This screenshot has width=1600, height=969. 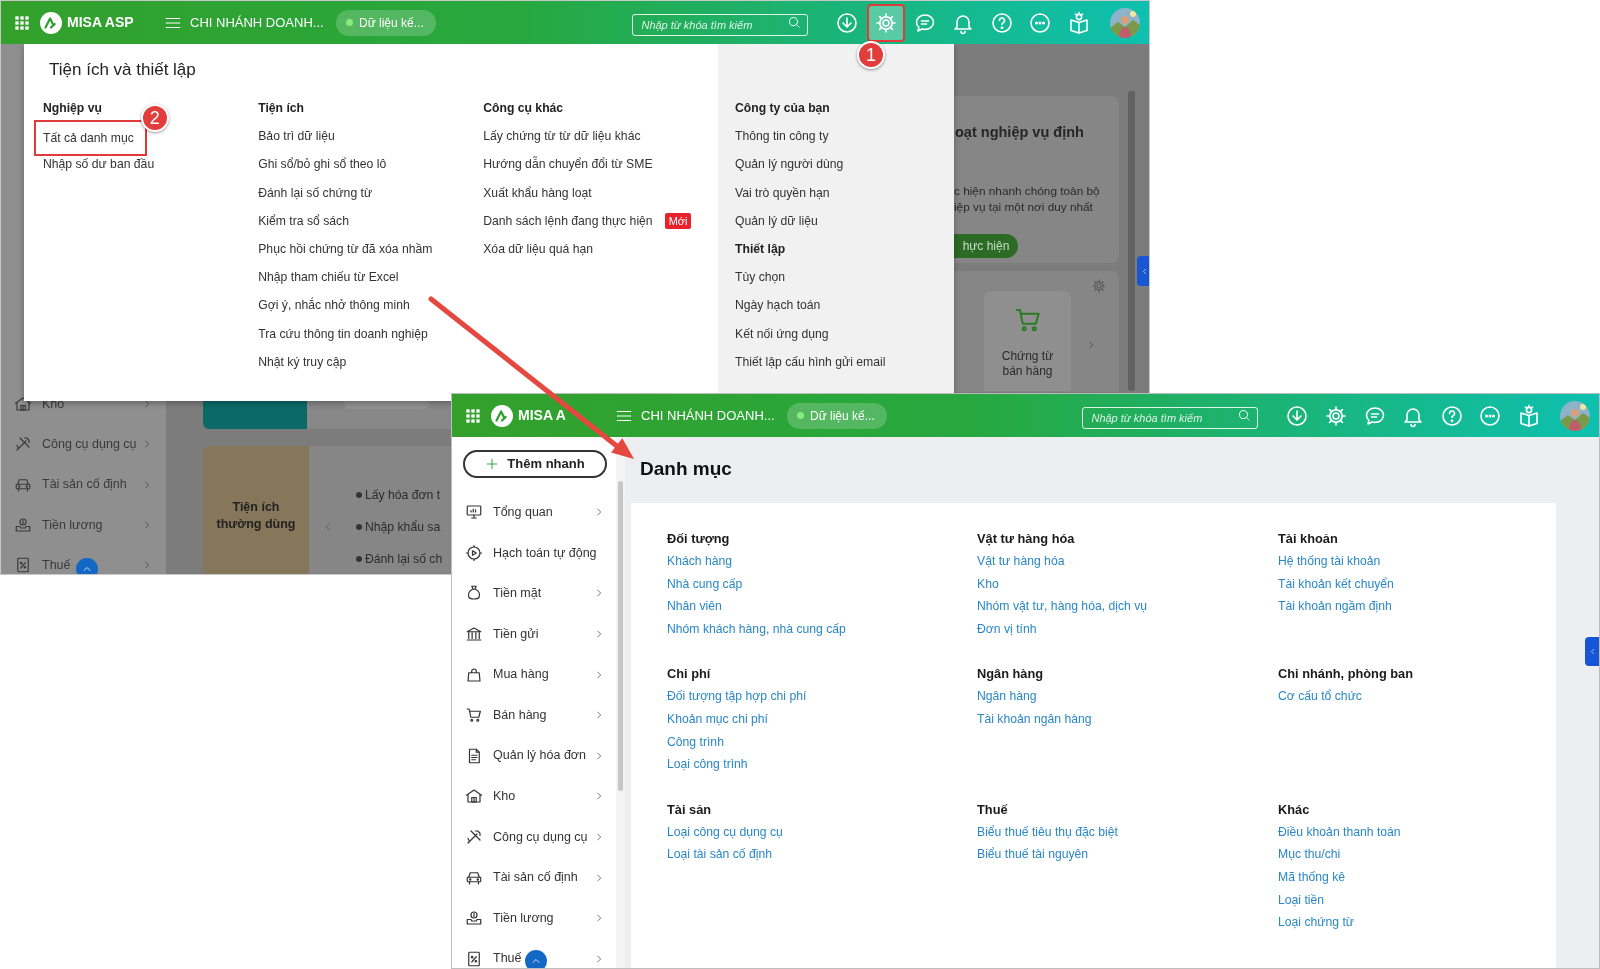 What do you see at coordinates (1335, 606) in the screenshot?
I see `category-link: Tài khoản ngầm định` at bounding box center [1335, 606].